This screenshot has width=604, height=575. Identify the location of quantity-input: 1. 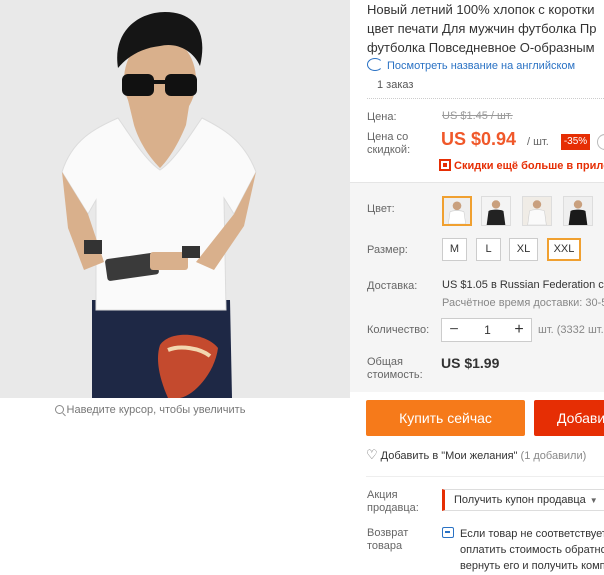
(487, 330).